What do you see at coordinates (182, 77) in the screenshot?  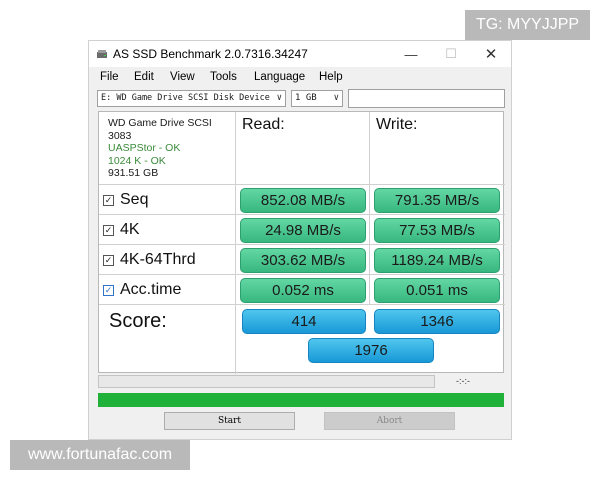 I see `menu-view: View` at bounding box center [182, 77].